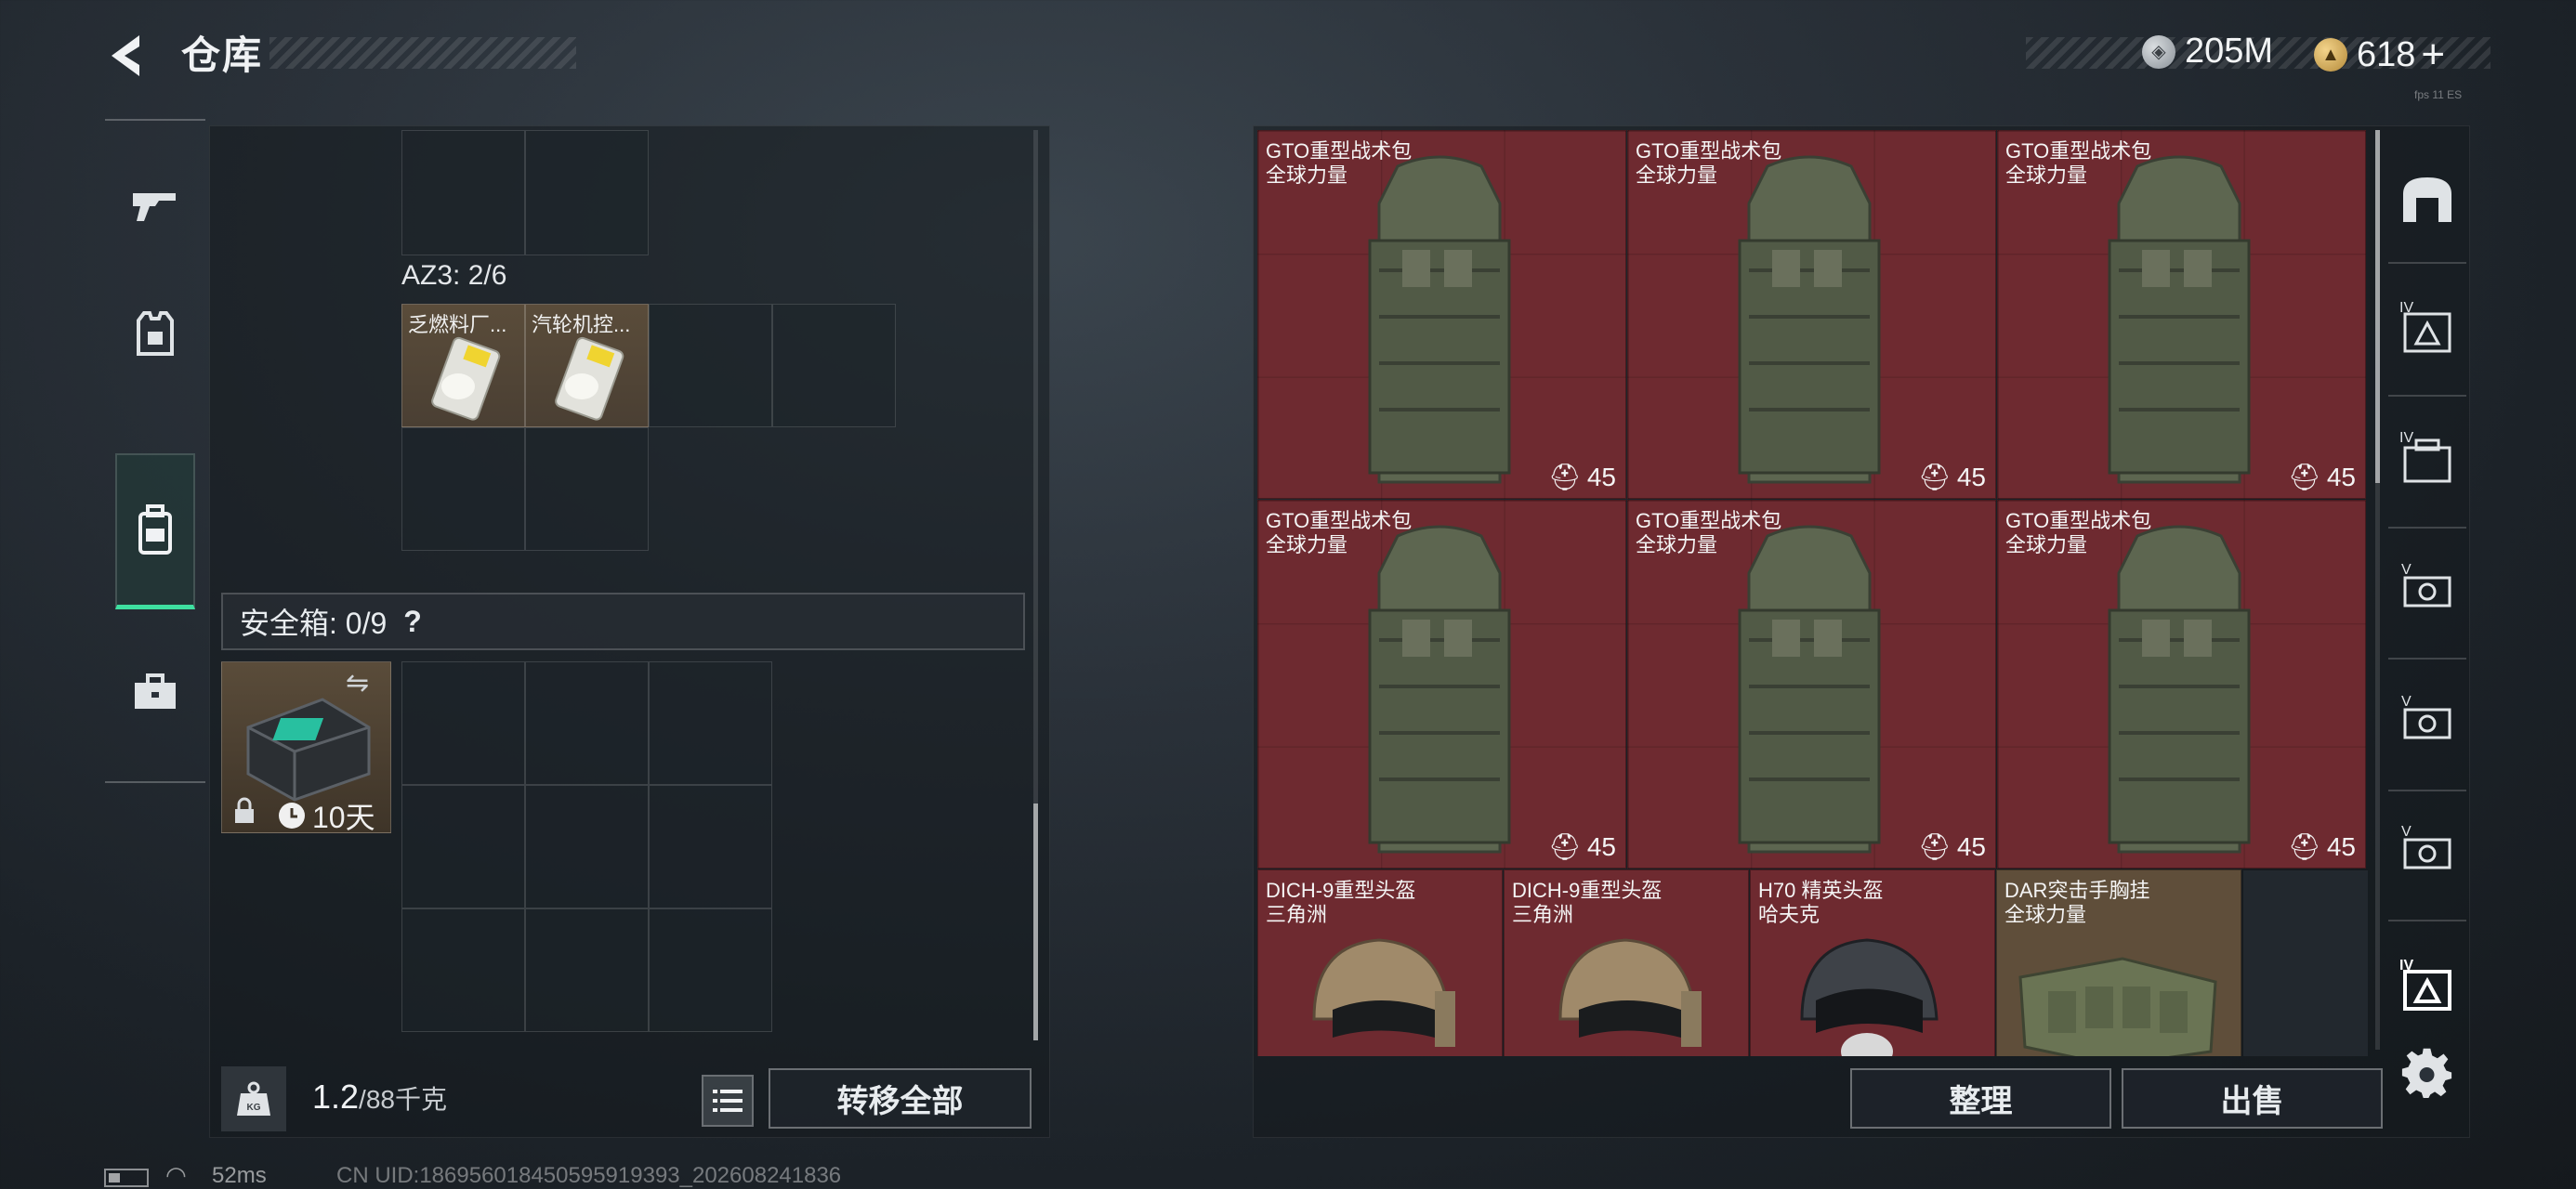 The image size is (2576, 1189). What do you see at coordinates (412, 622) in the screenshot?
I see `help-icon: ?` at bounding box center [412, 622].